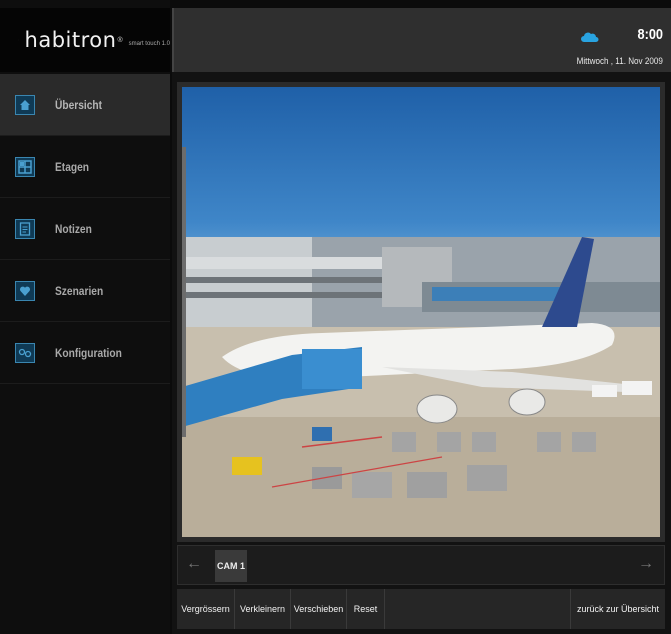 This screenshot has height=634, width=671. I want to click on header-bar: 8:00 Mittwoch , 11. Nov 2009, so click(421, 40).